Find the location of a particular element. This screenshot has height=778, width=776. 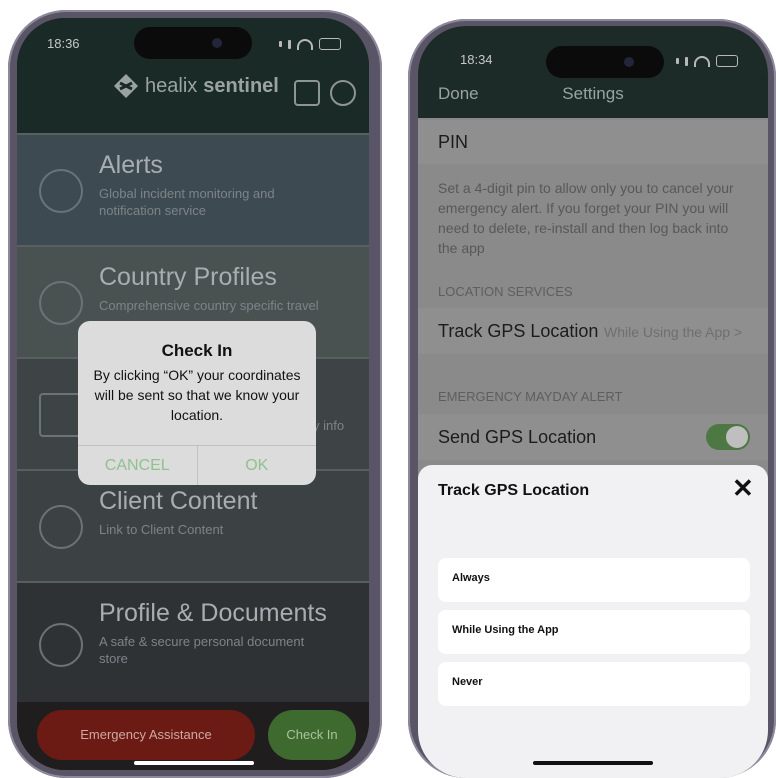

app-logo: healix sentinel is located at coordinates (196, 86).